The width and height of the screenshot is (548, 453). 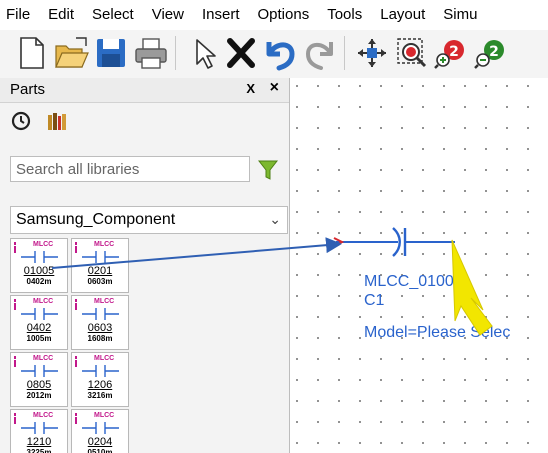 I want to click on zoom-out-icon: 2, so click(x=492, y=53).